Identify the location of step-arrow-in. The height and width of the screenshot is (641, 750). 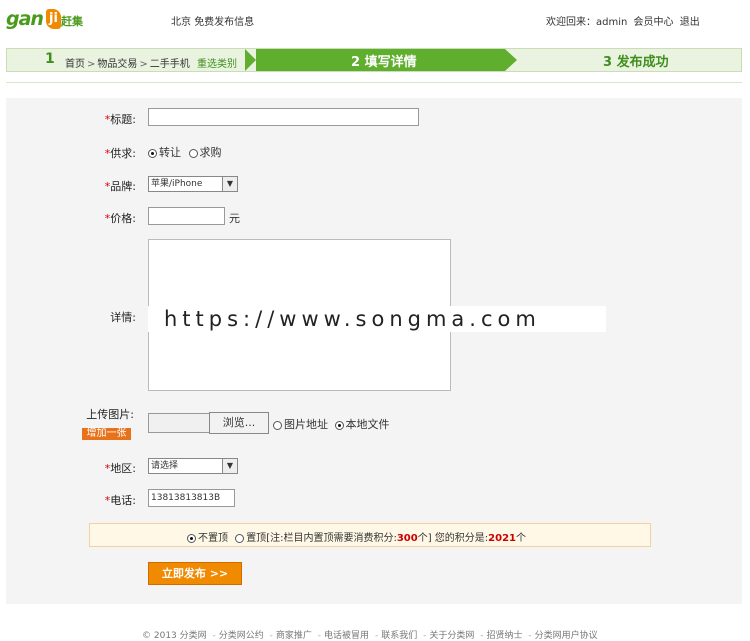
(250, 60).